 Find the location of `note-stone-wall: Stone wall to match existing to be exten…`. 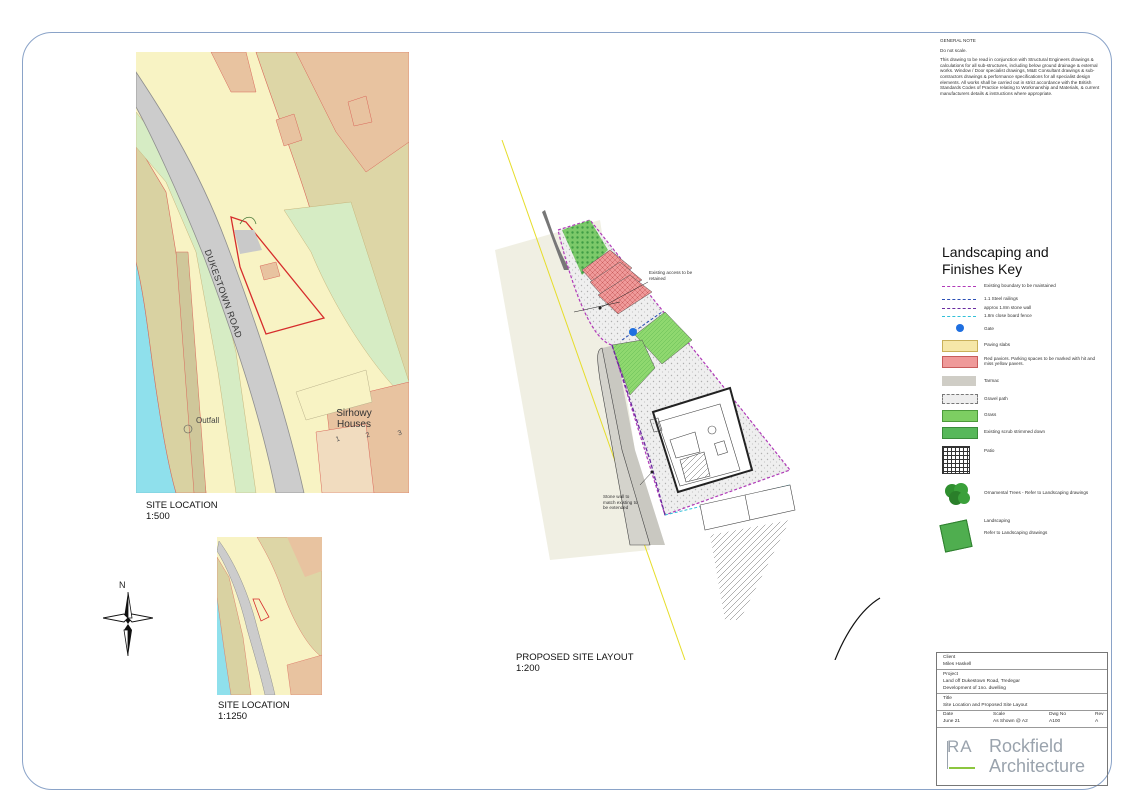

note-stone-wall: Stone wall to match existing to be exten… is located at coordinates (620, 502).